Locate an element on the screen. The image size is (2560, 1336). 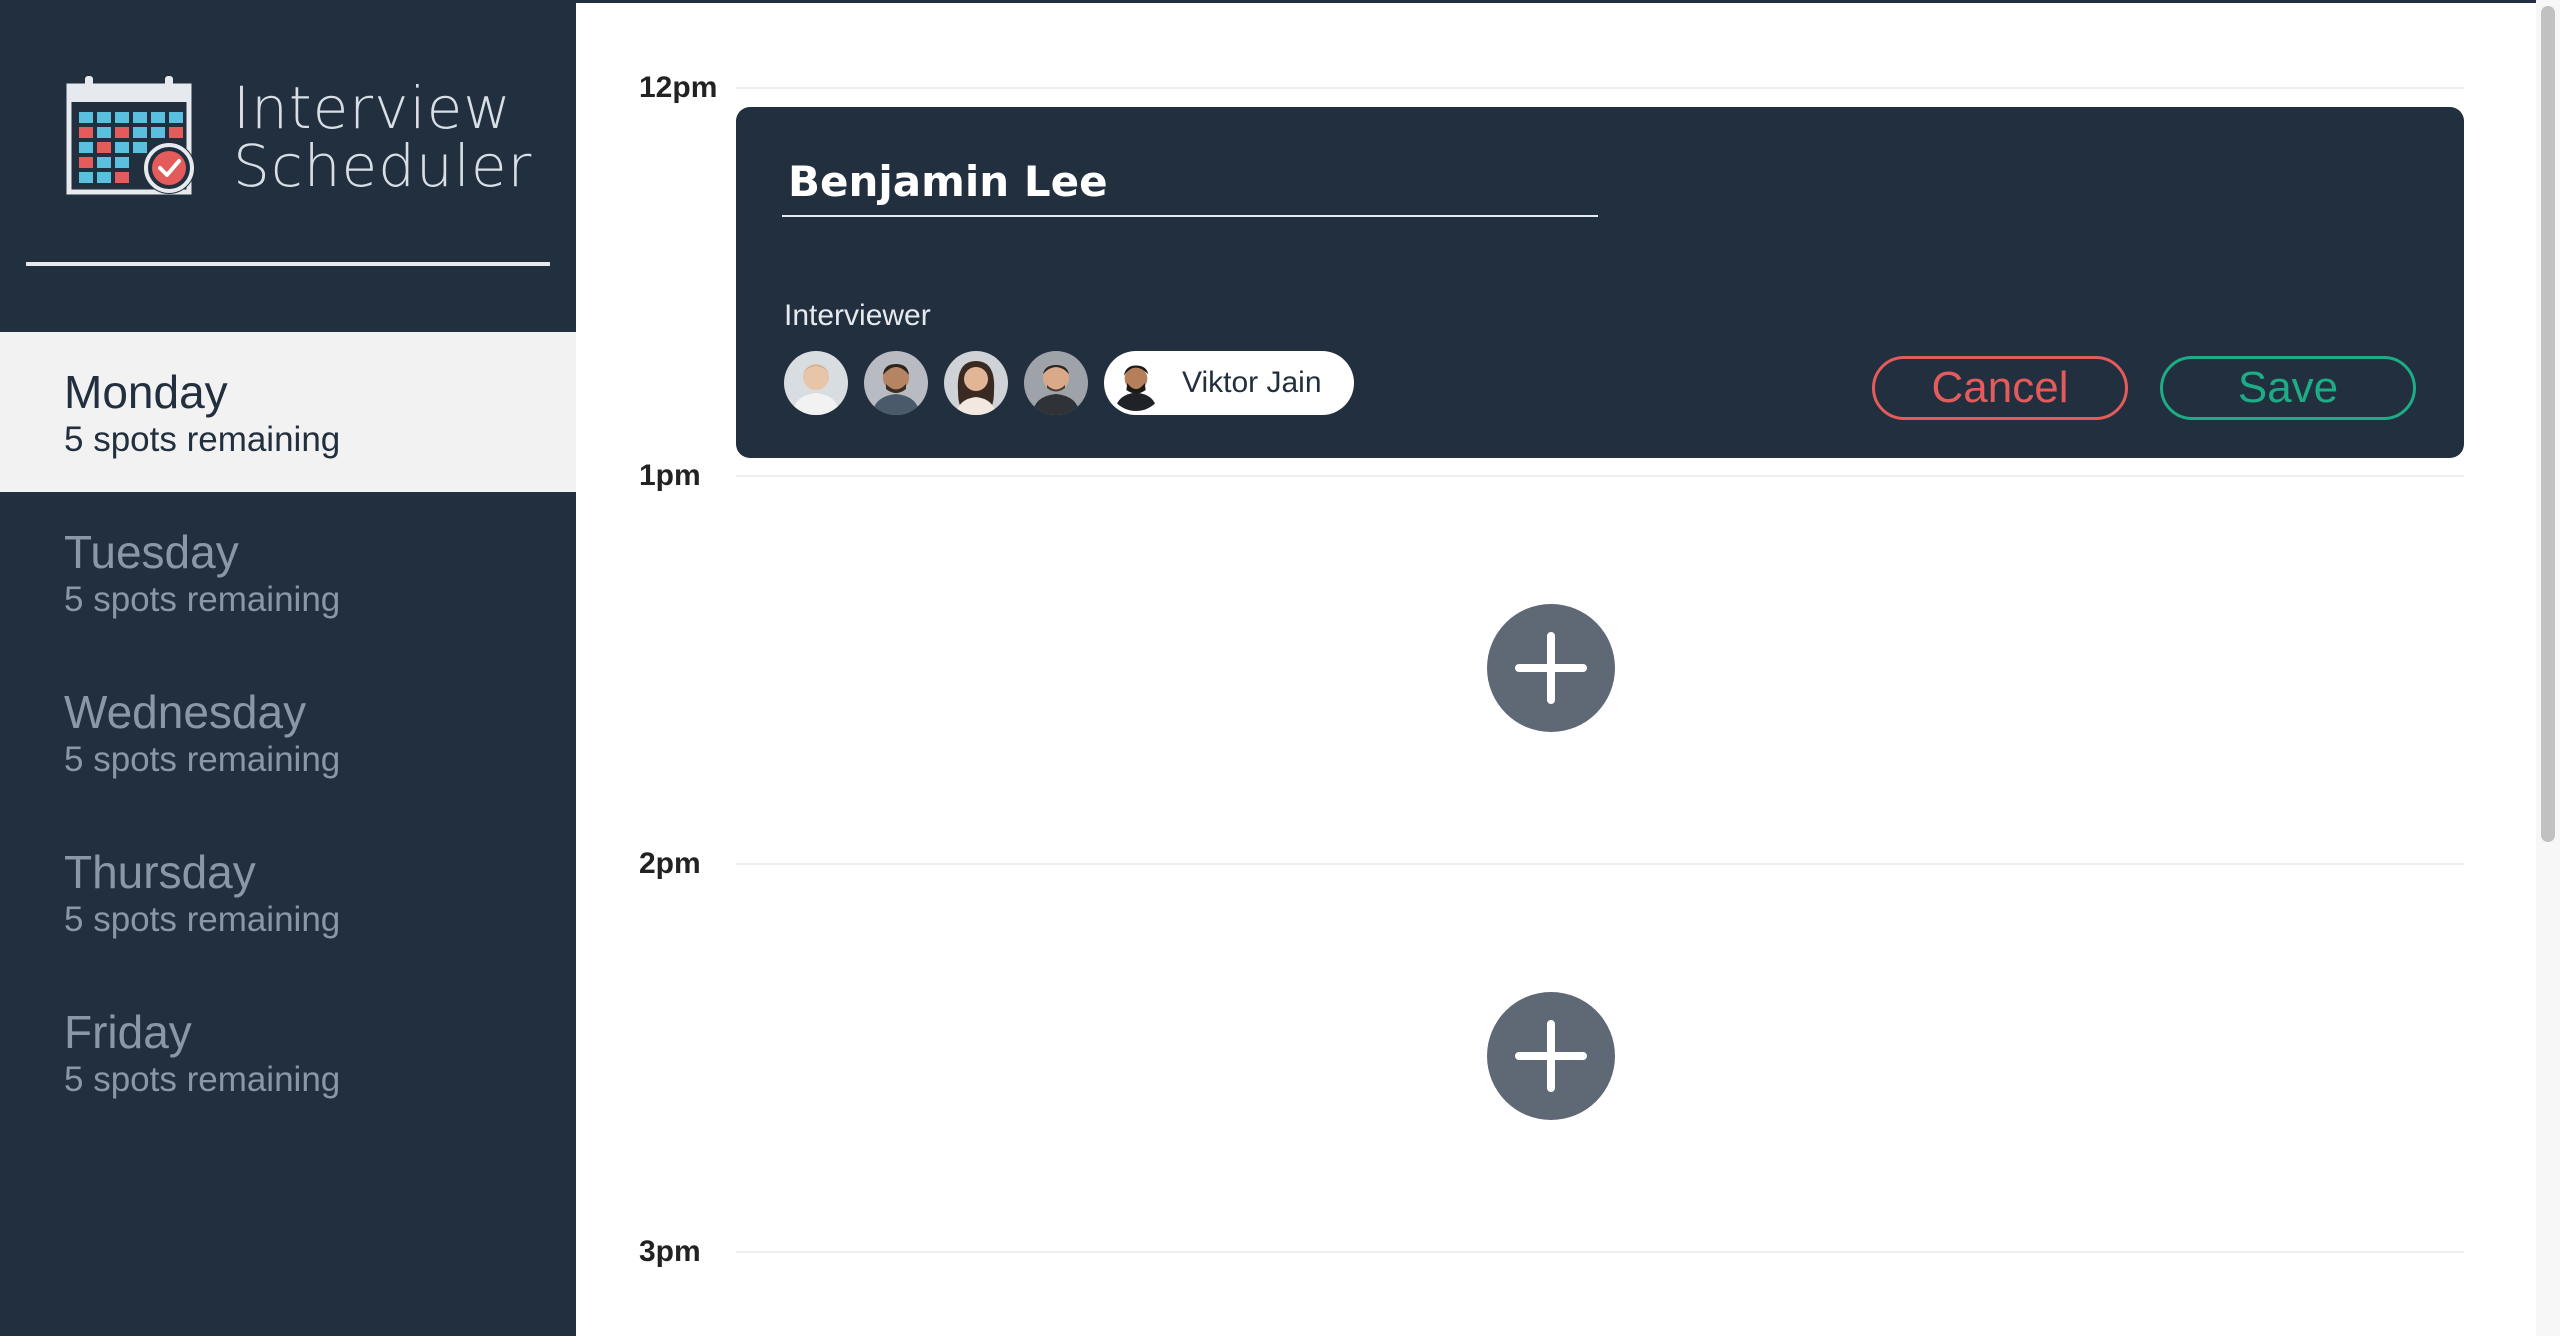
cancel-button: Cancel is located at coordinates (2000, 388).